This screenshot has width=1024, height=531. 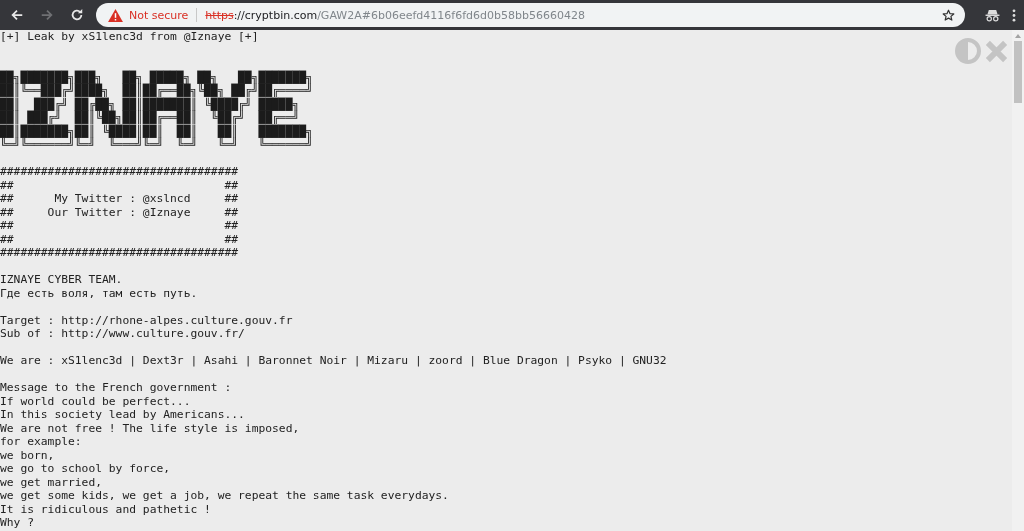 I want to click on text-line: Где есть воля, там есть путь., so click(x=99, y=293).